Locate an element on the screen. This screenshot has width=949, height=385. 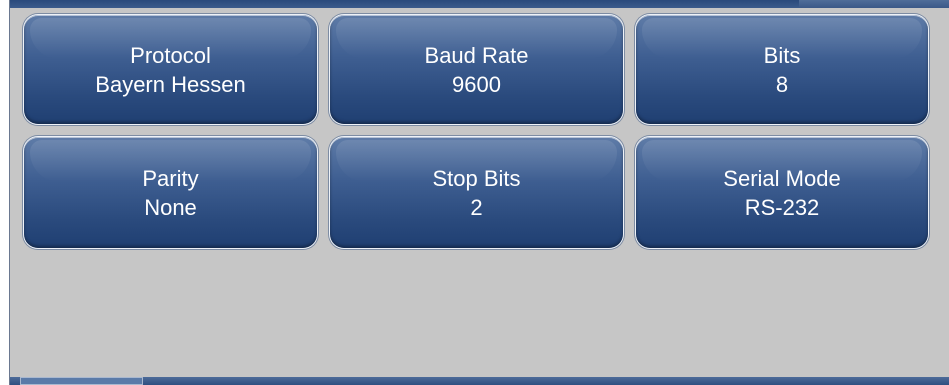
baud-rate-value: 9600 is located at coordinates (476, 84).